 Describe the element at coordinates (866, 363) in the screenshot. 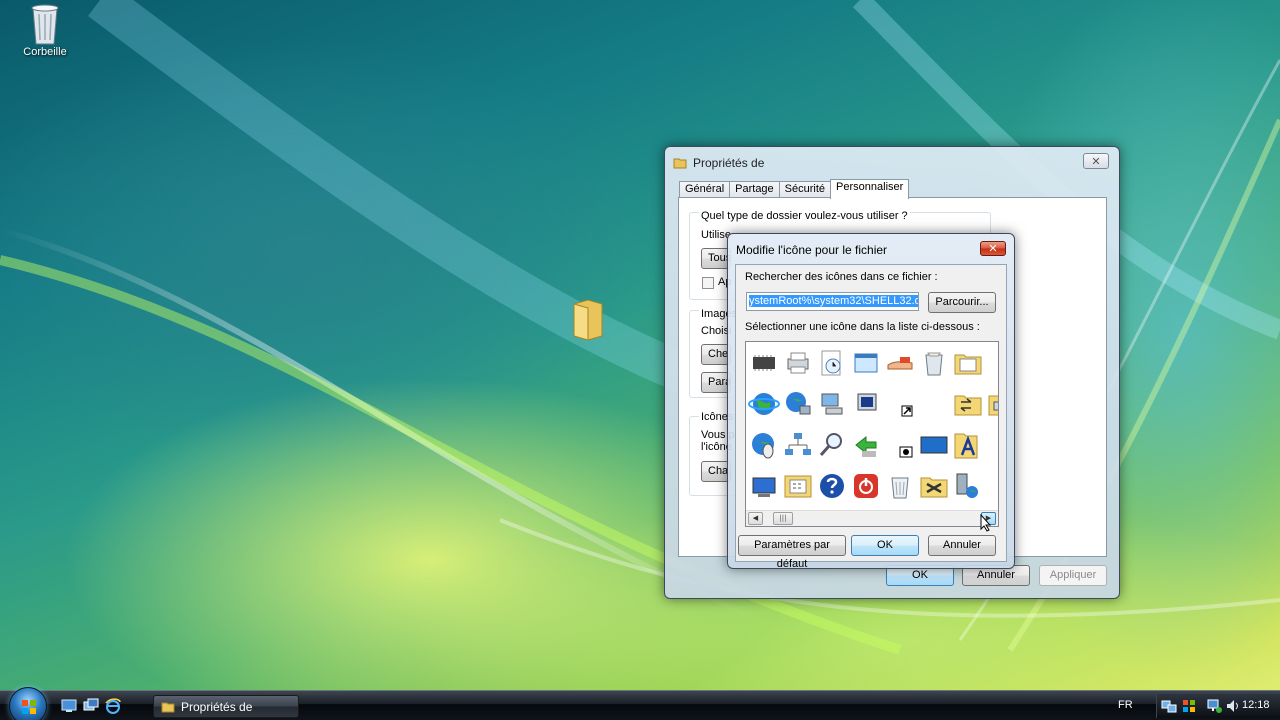

I see `window-icon` at that location.